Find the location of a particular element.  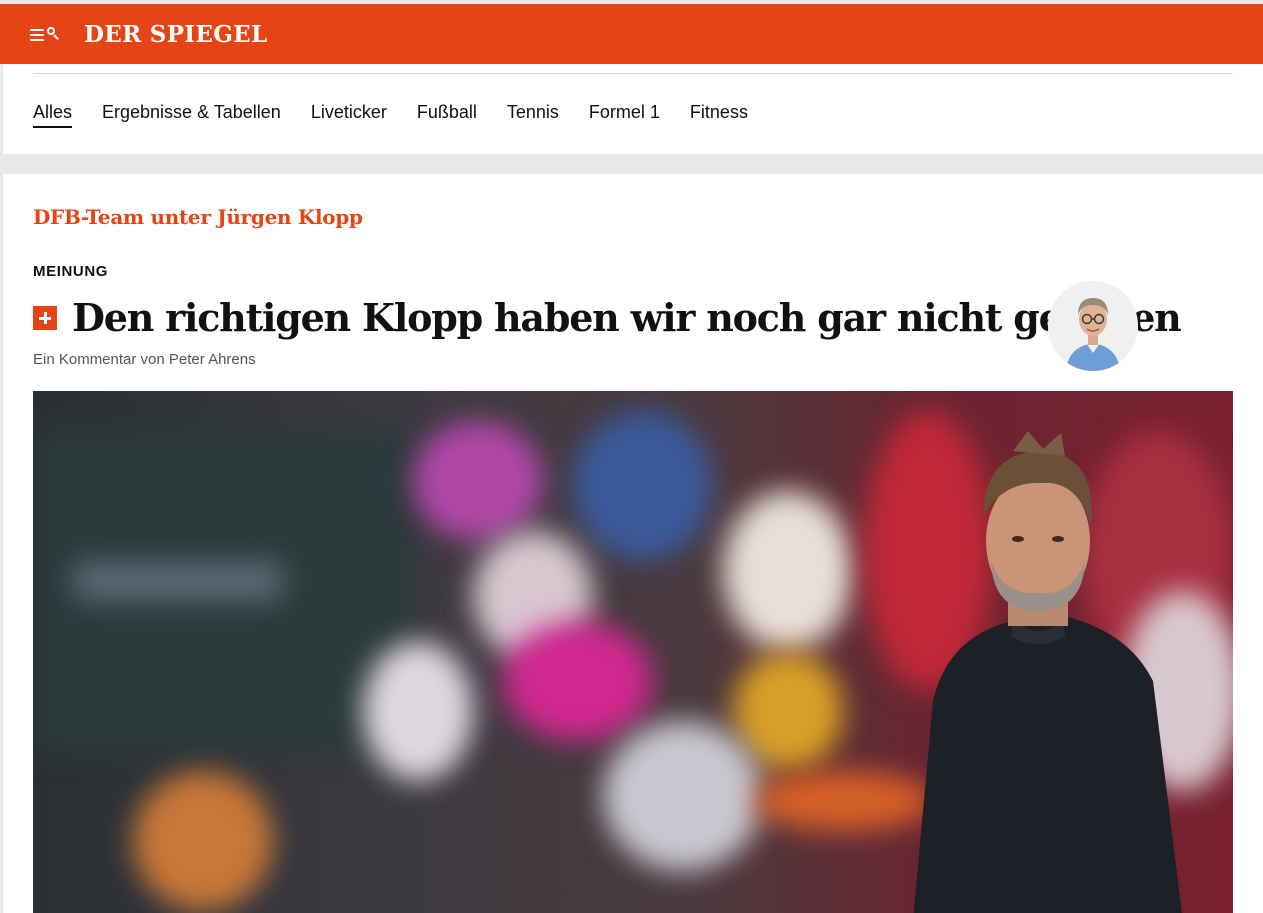

site-header: DER SPIEGEL is located at coordinates (631, 34).